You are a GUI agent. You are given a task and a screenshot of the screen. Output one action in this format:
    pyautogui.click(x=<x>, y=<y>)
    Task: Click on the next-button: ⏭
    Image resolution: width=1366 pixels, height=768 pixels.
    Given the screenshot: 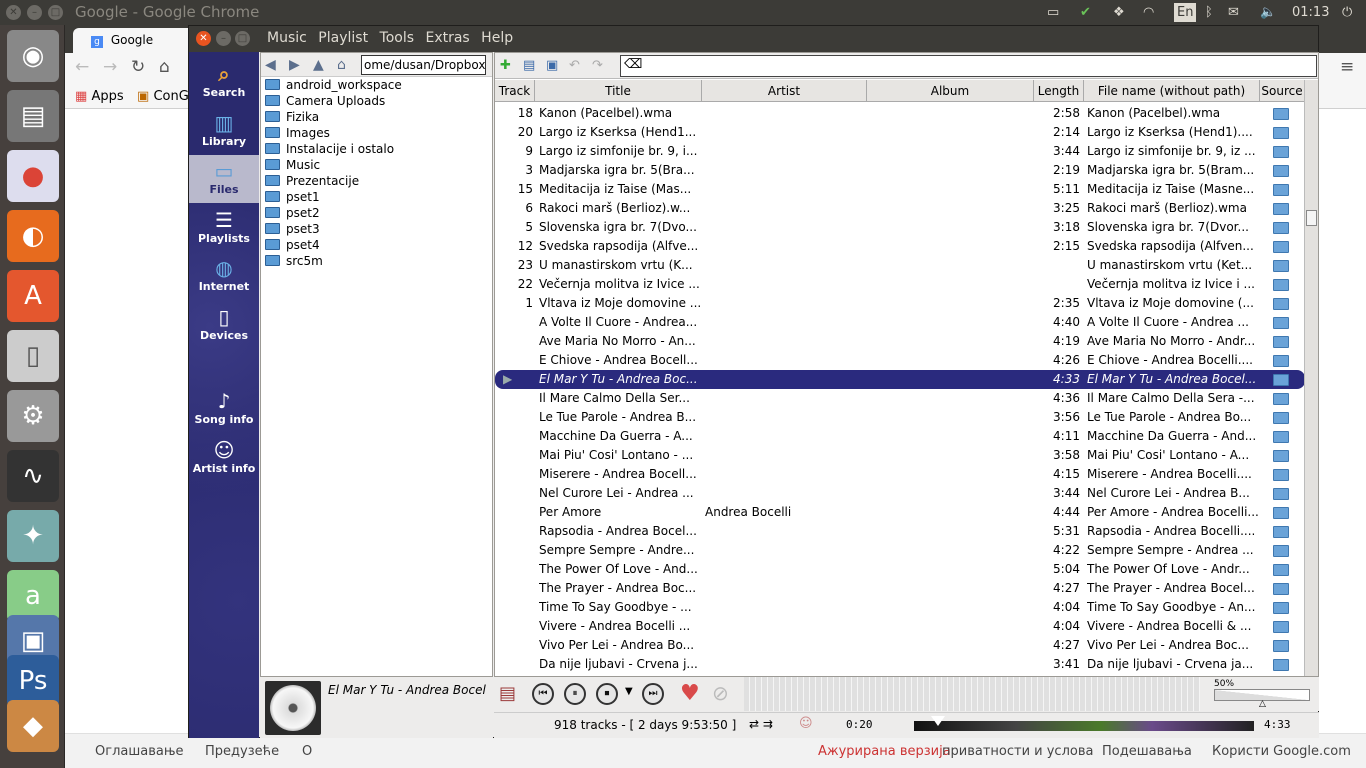 What is the action you would take?
    pyautogui.click(x=653, y=694)
    